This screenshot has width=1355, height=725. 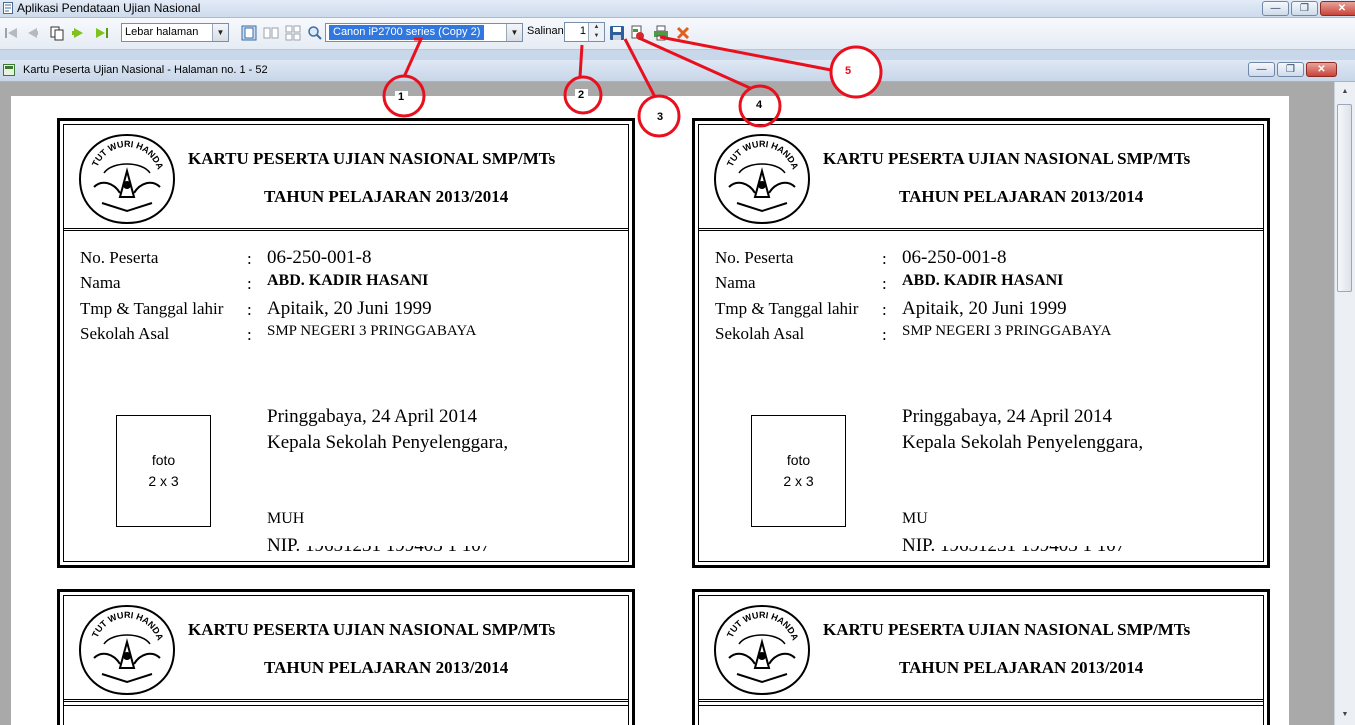 What do you see at coordinates (286, 518) in the screenshot?
I see `signer-name: MUH` at bounding box center [286, 518].